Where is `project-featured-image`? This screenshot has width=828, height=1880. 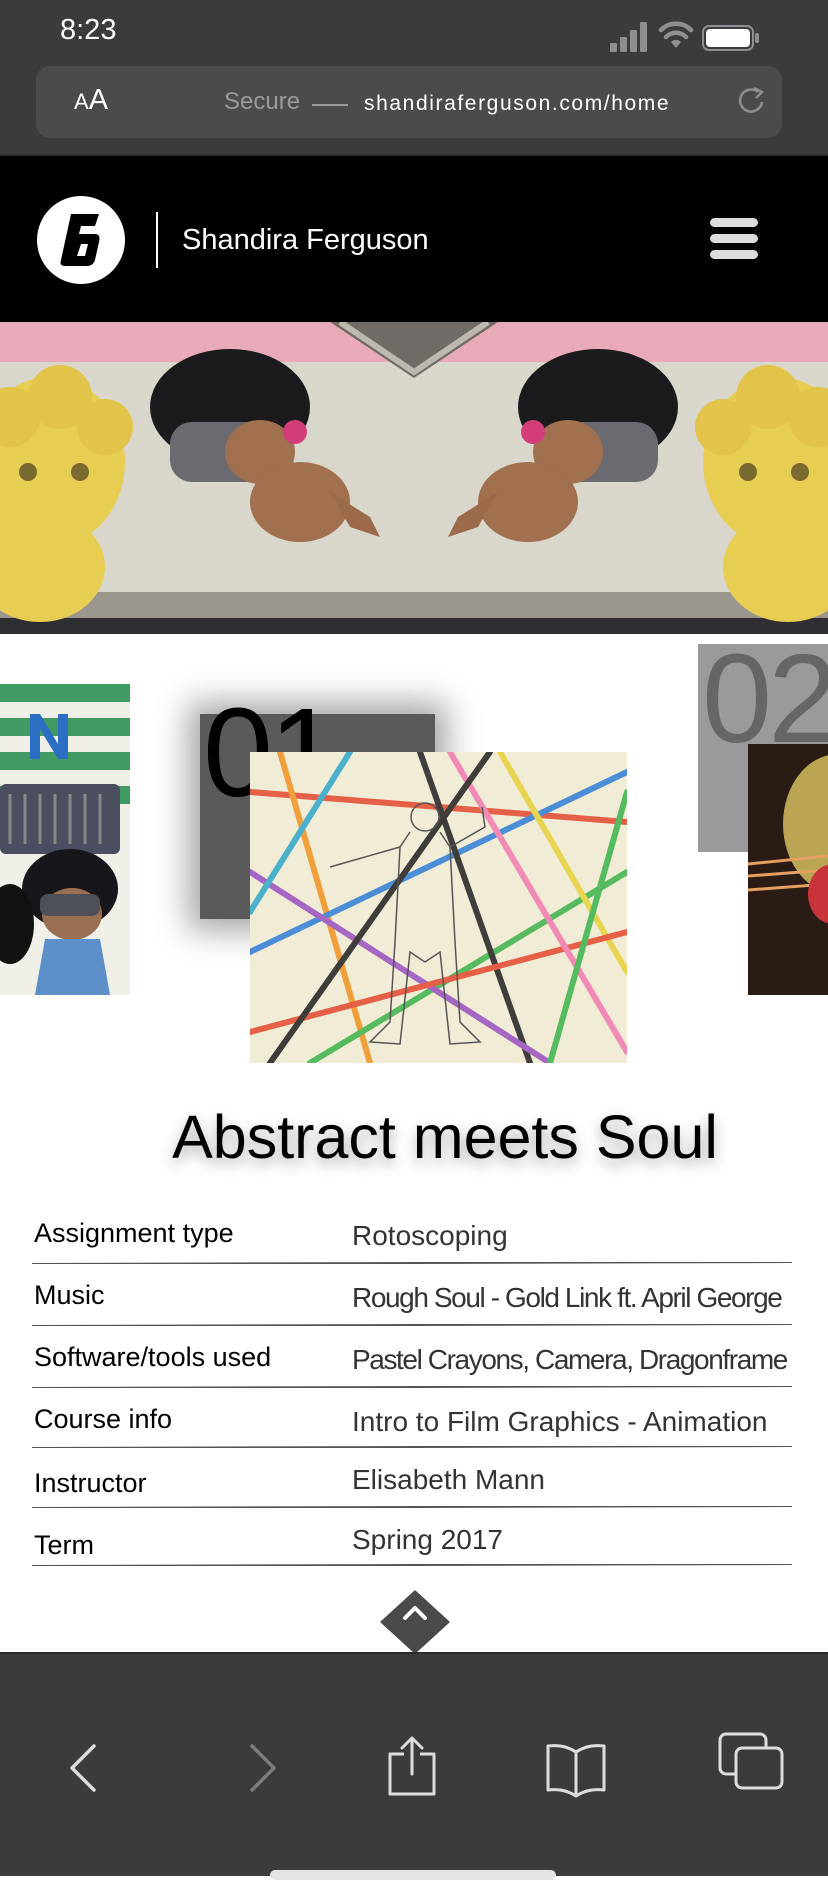
project-featured-image is located at coordinates (438, 907).